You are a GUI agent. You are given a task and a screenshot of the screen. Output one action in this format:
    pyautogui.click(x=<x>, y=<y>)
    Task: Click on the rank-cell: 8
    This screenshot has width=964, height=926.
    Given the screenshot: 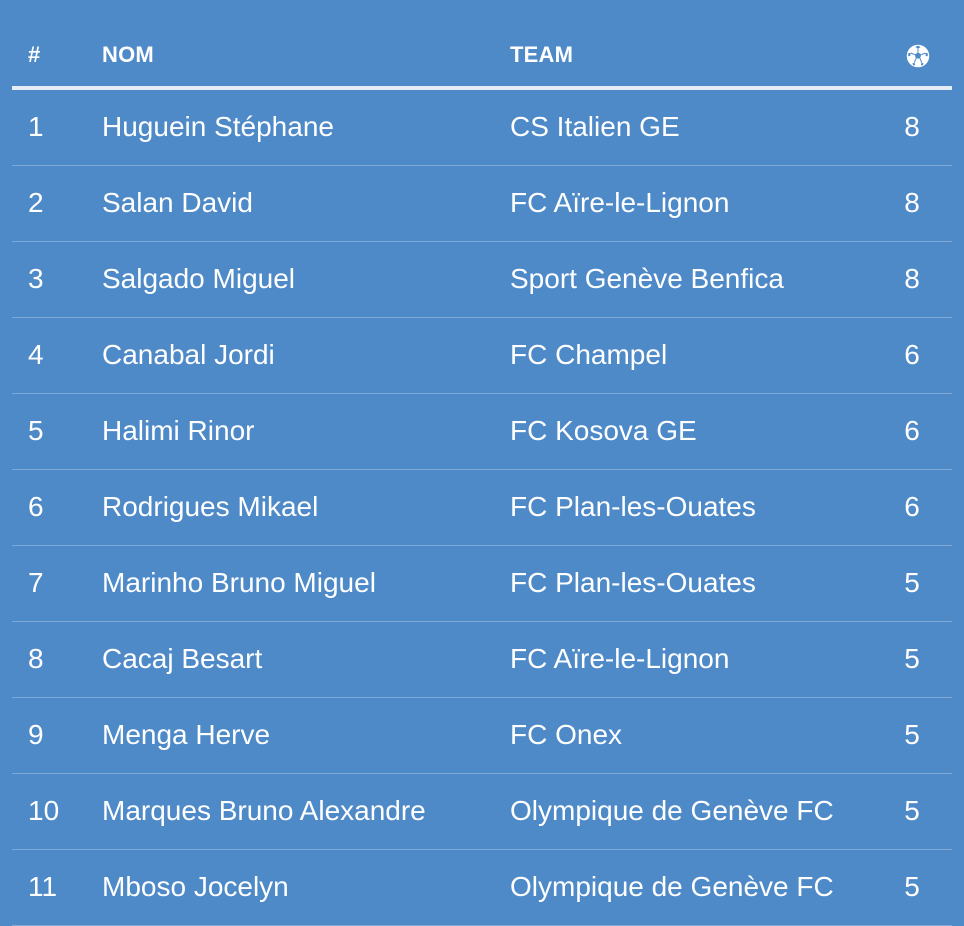 What is the action you would take?
    pyautogui.click(x=36, y=658)
    